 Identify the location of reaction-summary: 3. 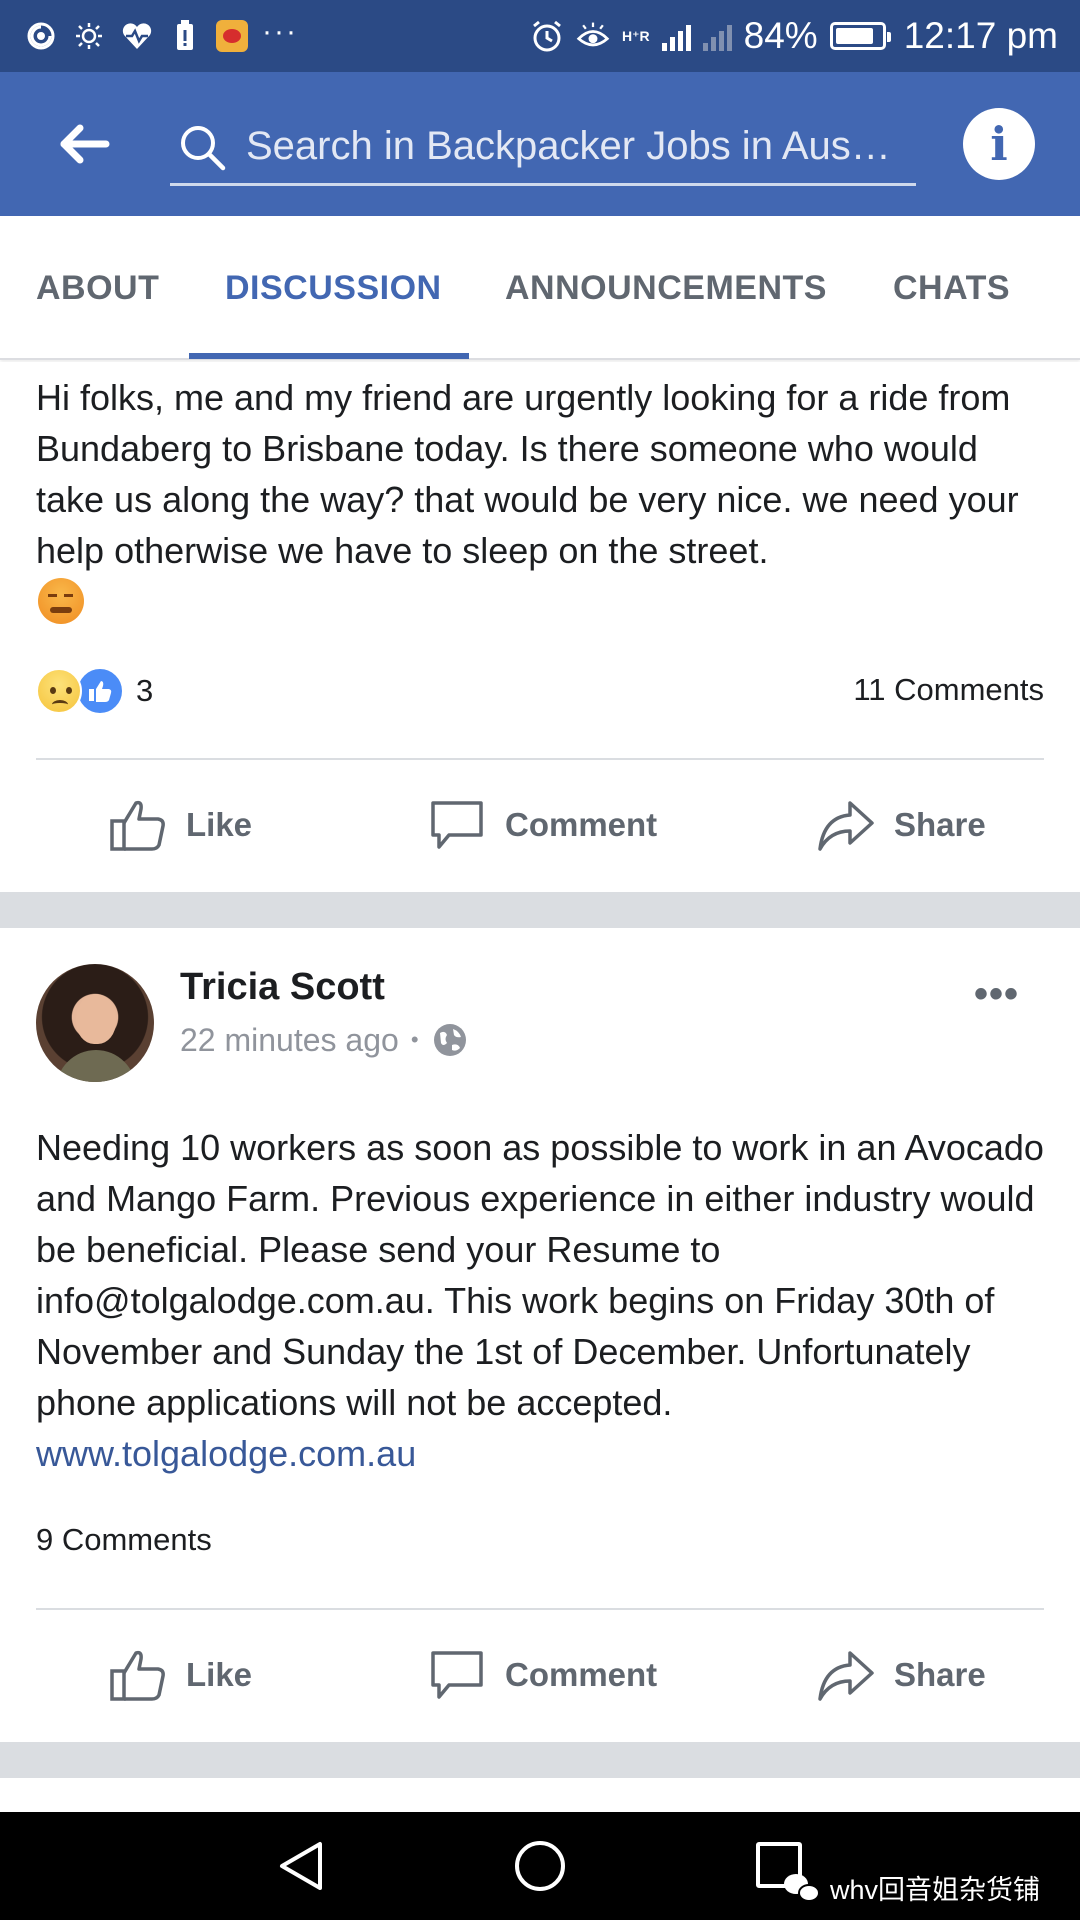
(94, 691).